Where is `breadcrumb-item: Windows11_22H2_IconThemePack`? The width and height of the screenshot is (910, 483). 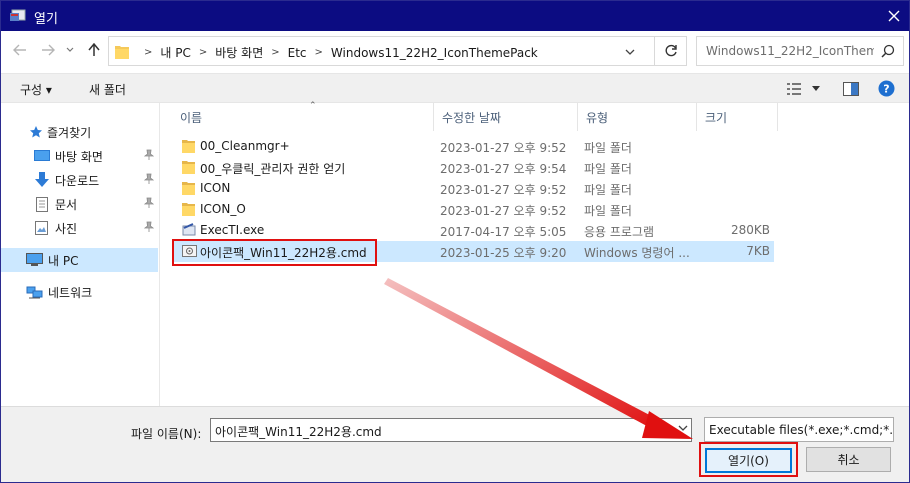 breadcrumb-item: Windows11_22H2_IconThemePack is located at coordinates (434, 53).